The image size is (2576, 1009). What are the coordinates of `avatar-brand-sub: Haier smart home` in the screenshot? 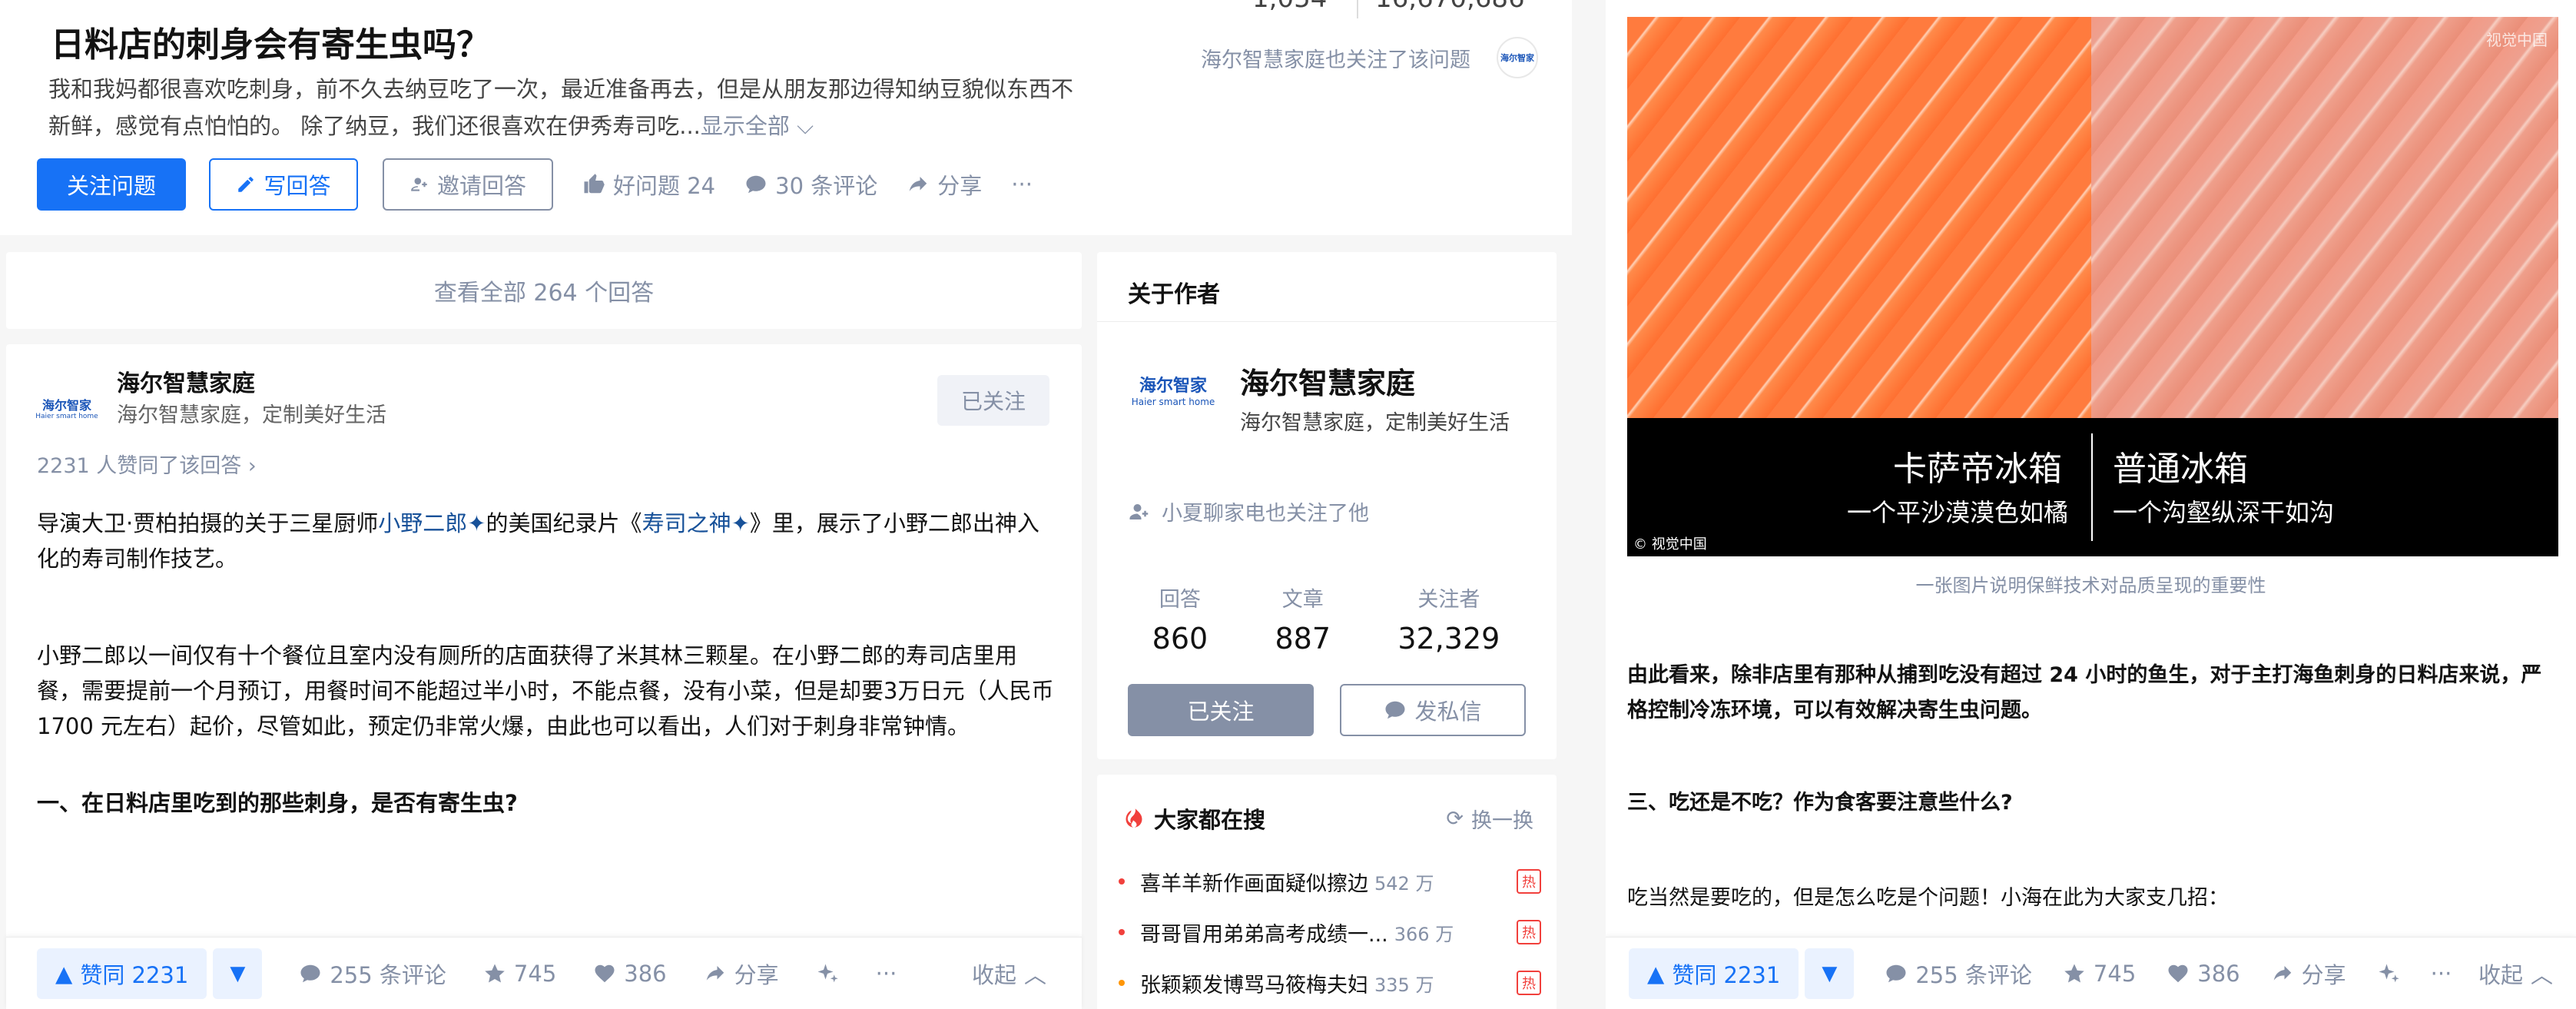 It's located at (1173, 402).